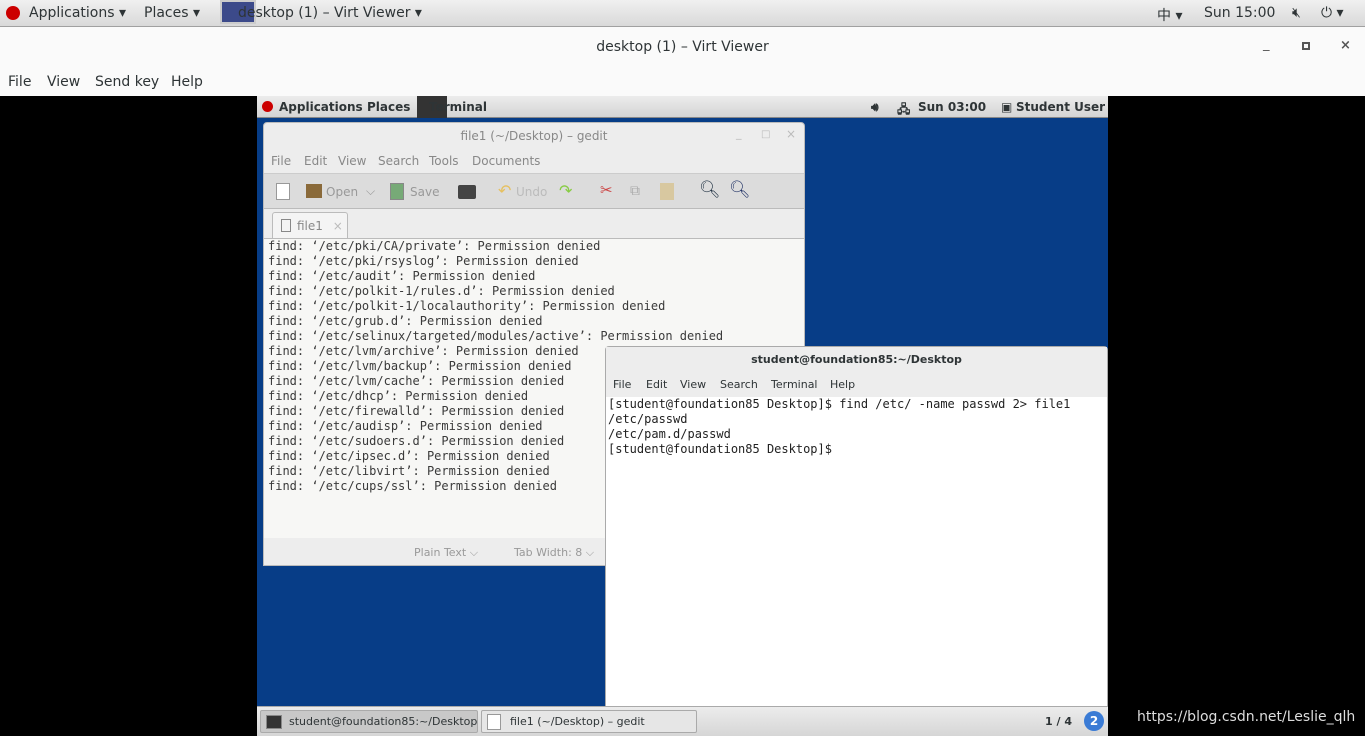 This screenshot has width=1365, height=736. What do you see at coordinates (656, 384) in the screenshot?
I see `terminal-menu-edit: Edit` at bounding box center [656, 384].